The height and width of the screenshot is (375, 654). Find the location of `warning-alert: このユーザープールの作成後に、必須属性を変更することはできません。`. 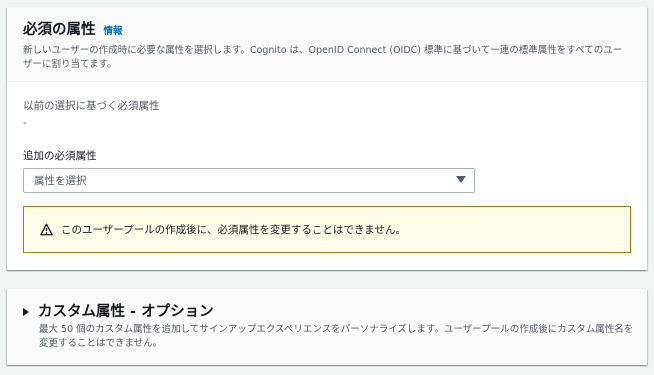

warning-alert: このユーザープールの作成後に、必須属性を変更することはできません。 is located at coordinates (327, 229).